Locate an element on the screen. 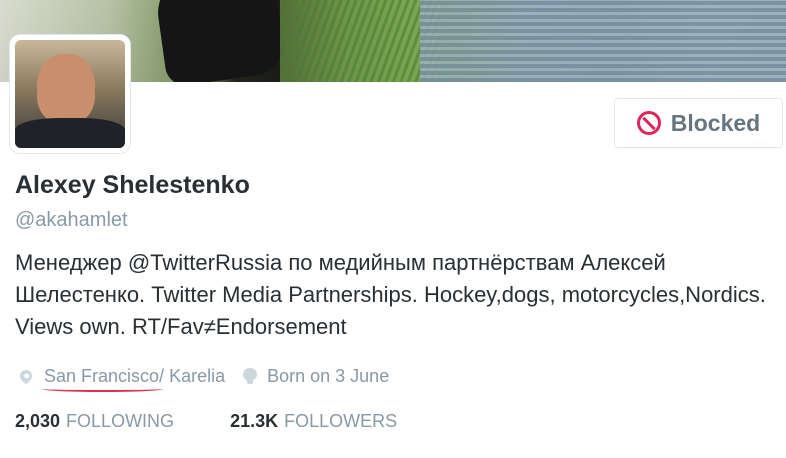 The width and height of the screenshot is (786, 458). block-icon is located at coordinates (648, 123).